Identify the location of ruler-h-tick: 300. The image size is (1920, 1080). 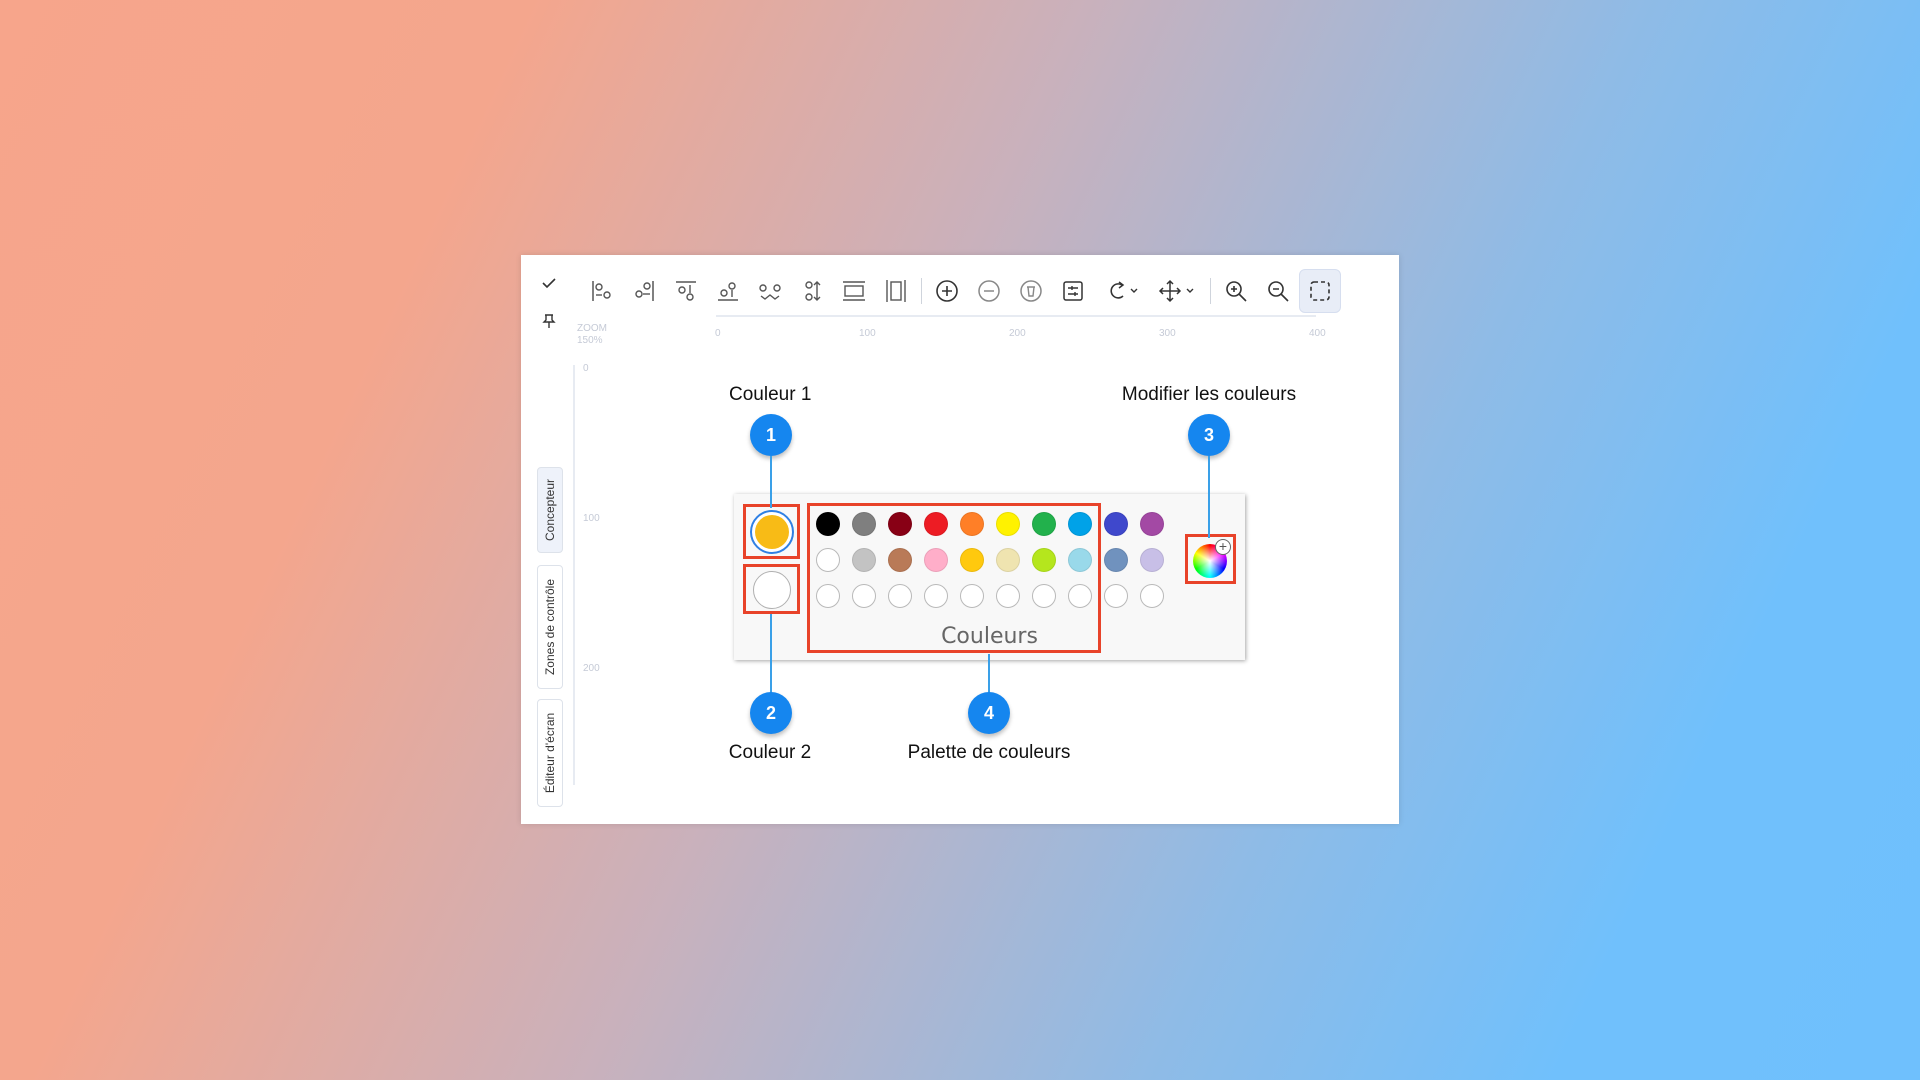
(1167, 333).